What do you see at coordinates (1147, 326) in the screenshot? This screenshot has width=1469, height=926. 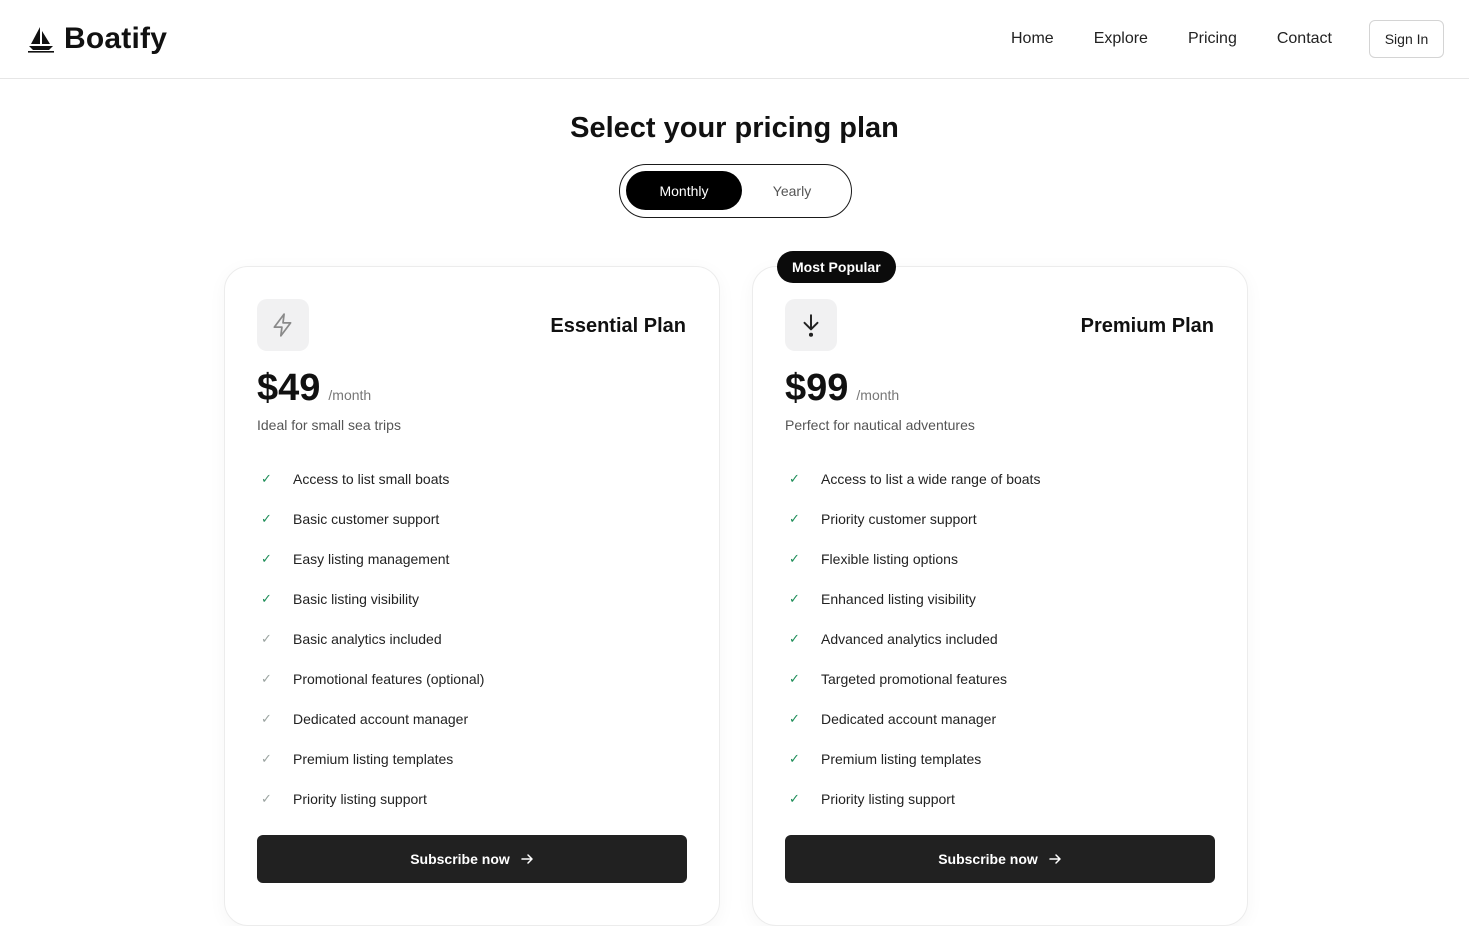 I see `plan-name: Premium Plan` at bounding box center [1147, 326].